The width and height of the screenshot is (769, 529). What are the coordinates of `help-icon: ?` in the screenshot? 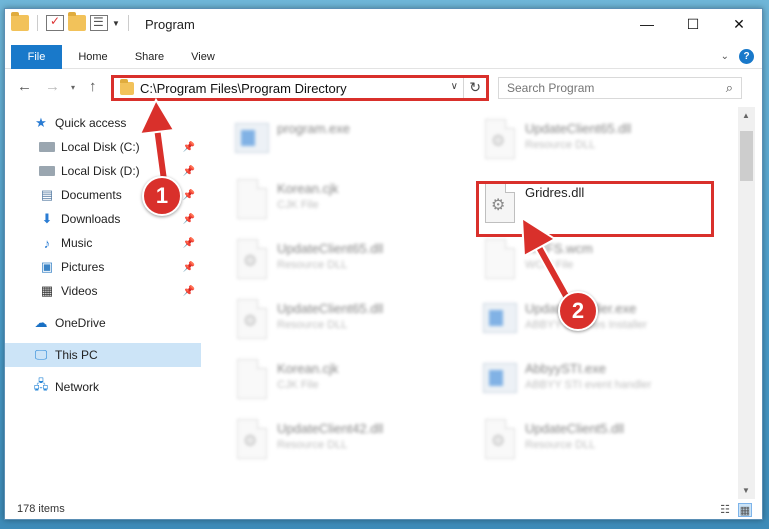 It's located at (746, 56).